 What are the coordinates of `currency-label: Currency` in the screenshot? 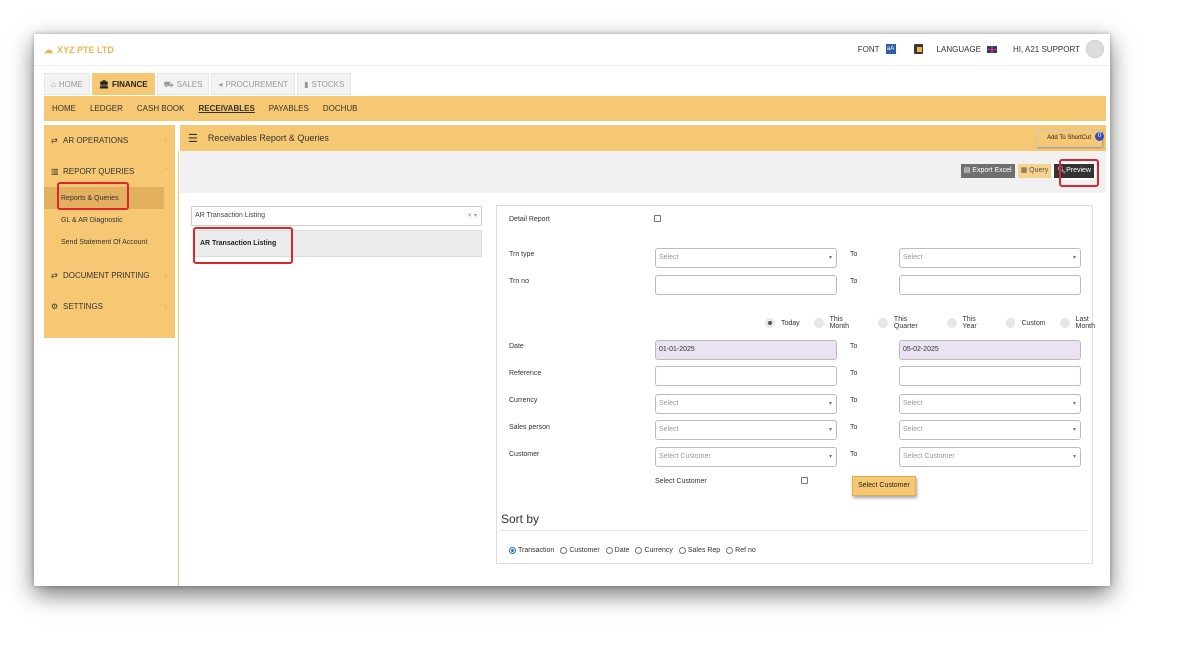 It's located at (523, 400).